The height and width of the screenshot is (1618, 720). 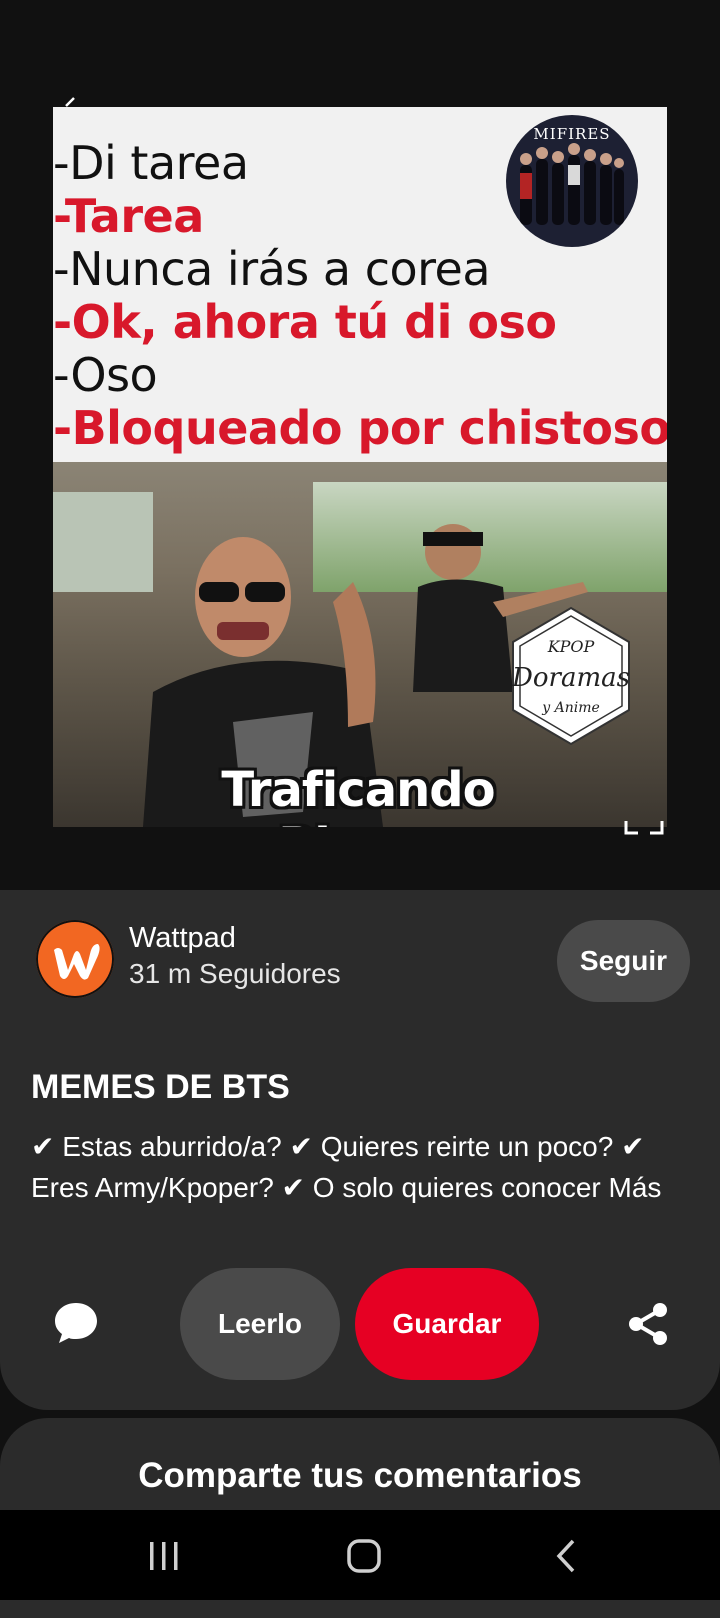 I want to click on meme-line: -Oso, so click(x=105, y=375).